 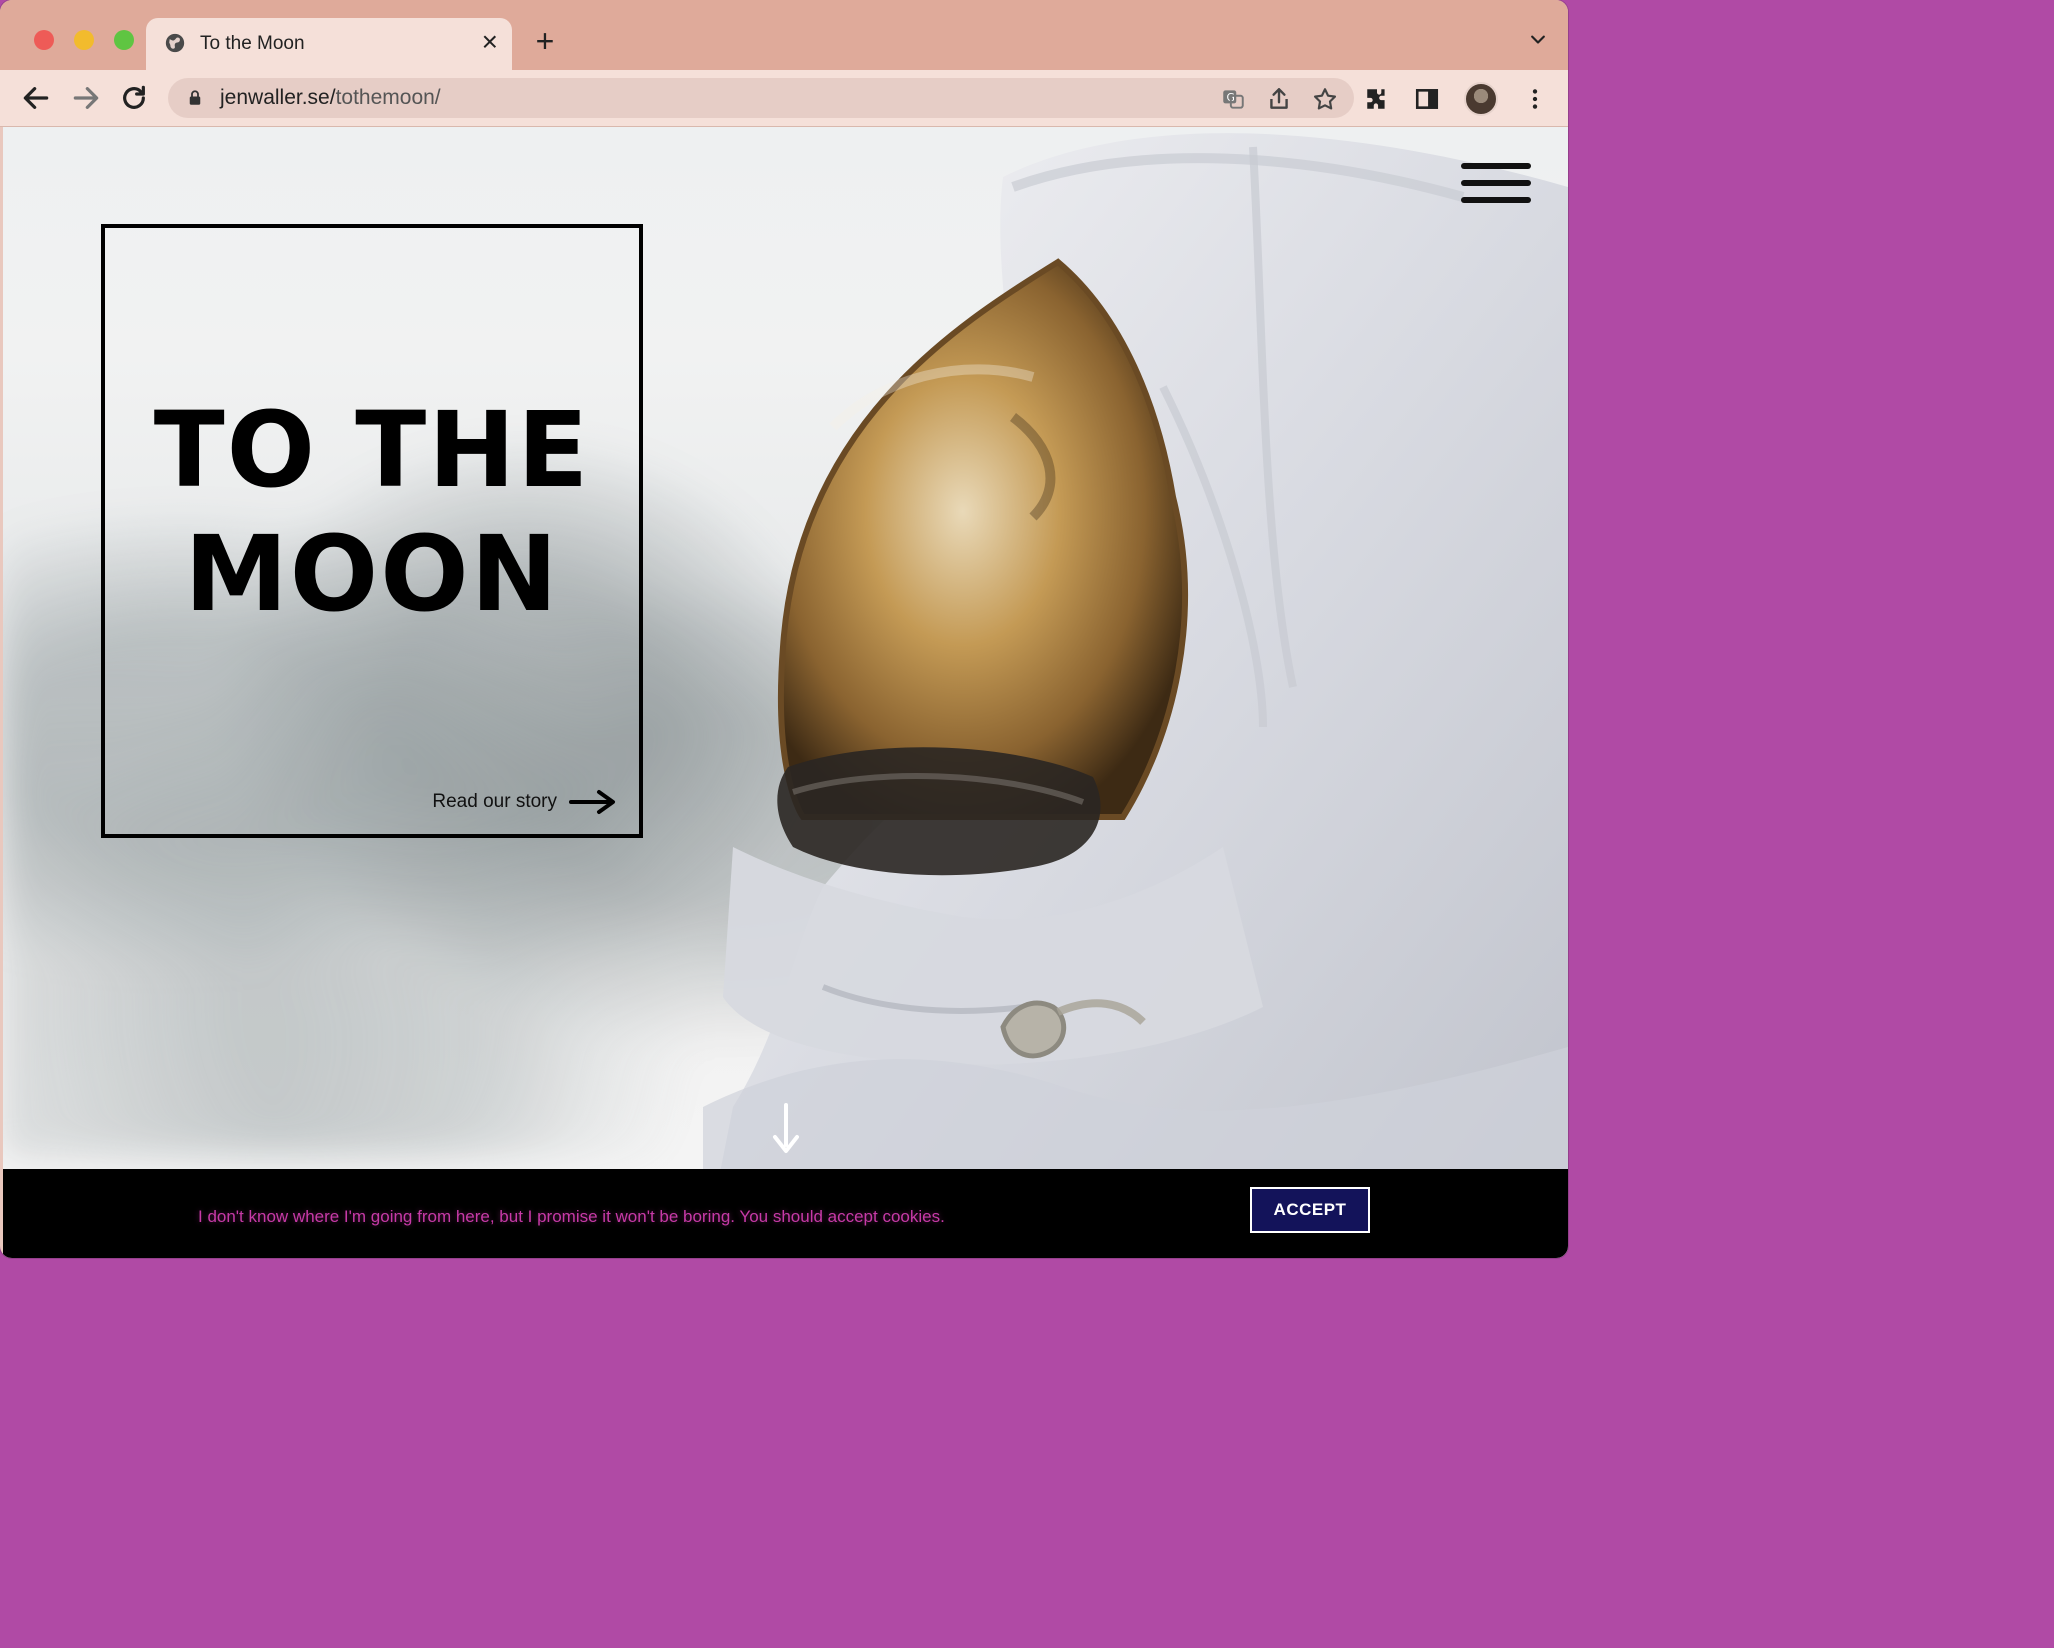 I want to click on star-icon, so click(x=1325, y=99).